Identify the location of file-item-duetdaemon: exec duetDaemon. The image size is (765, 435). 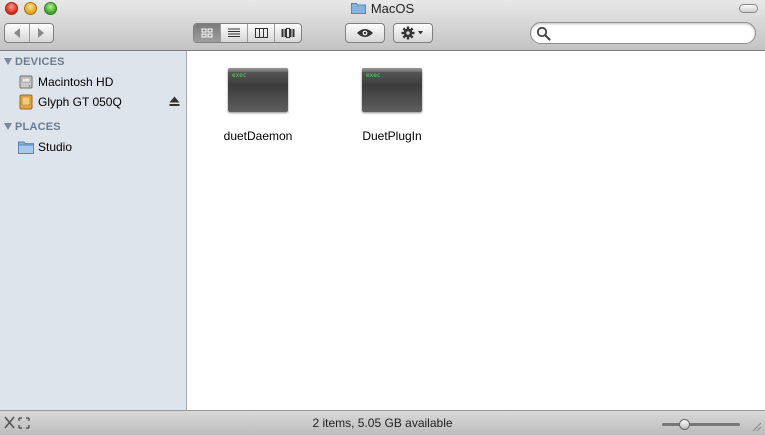
(258, 105).